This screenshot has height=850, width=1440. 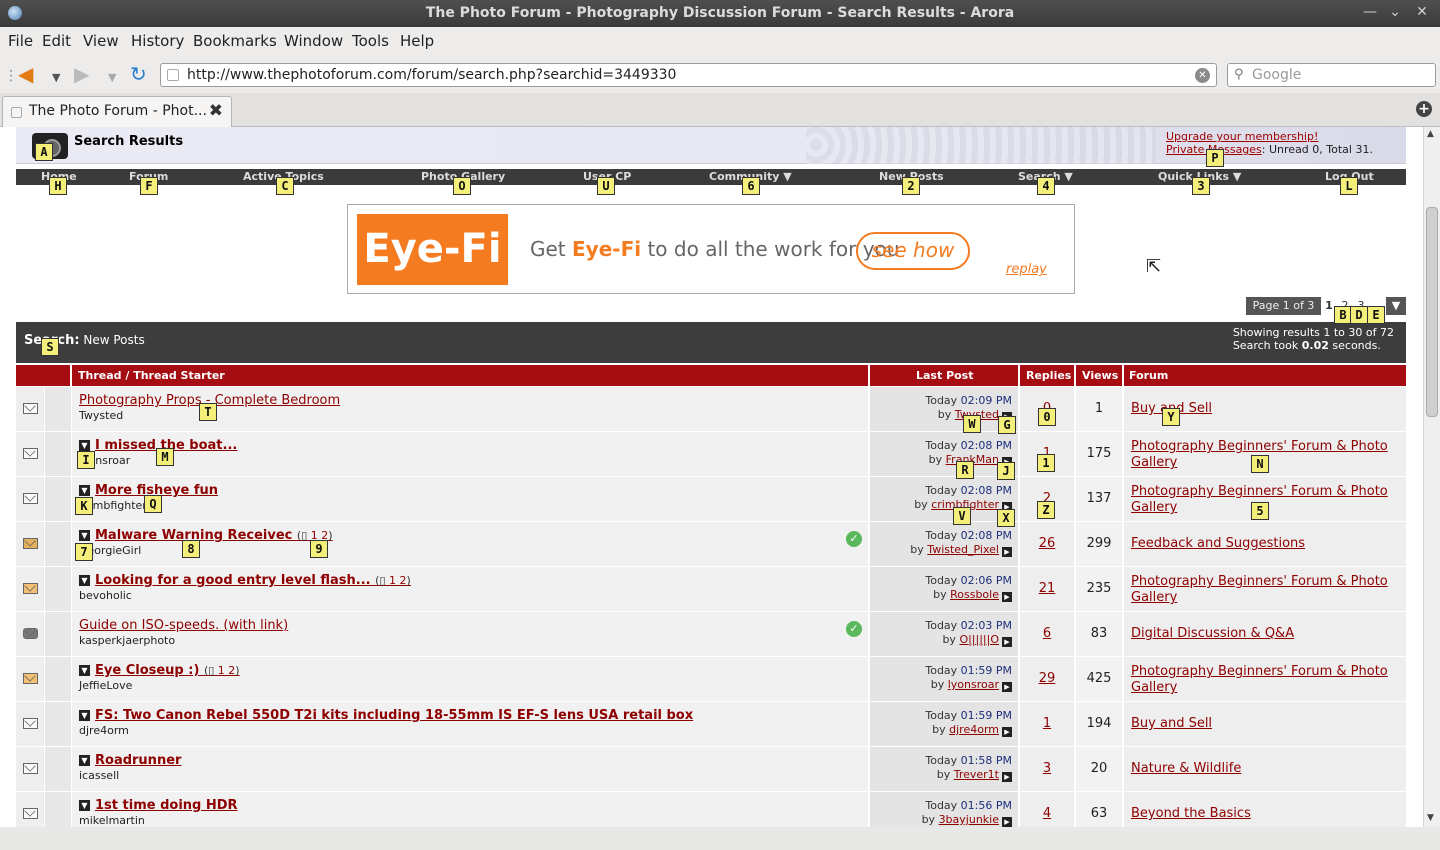 What do you see at coordinates (1006, 471) in the screenshot?
I see `hint-badge-j: J` at bounding box center [1006, 471].